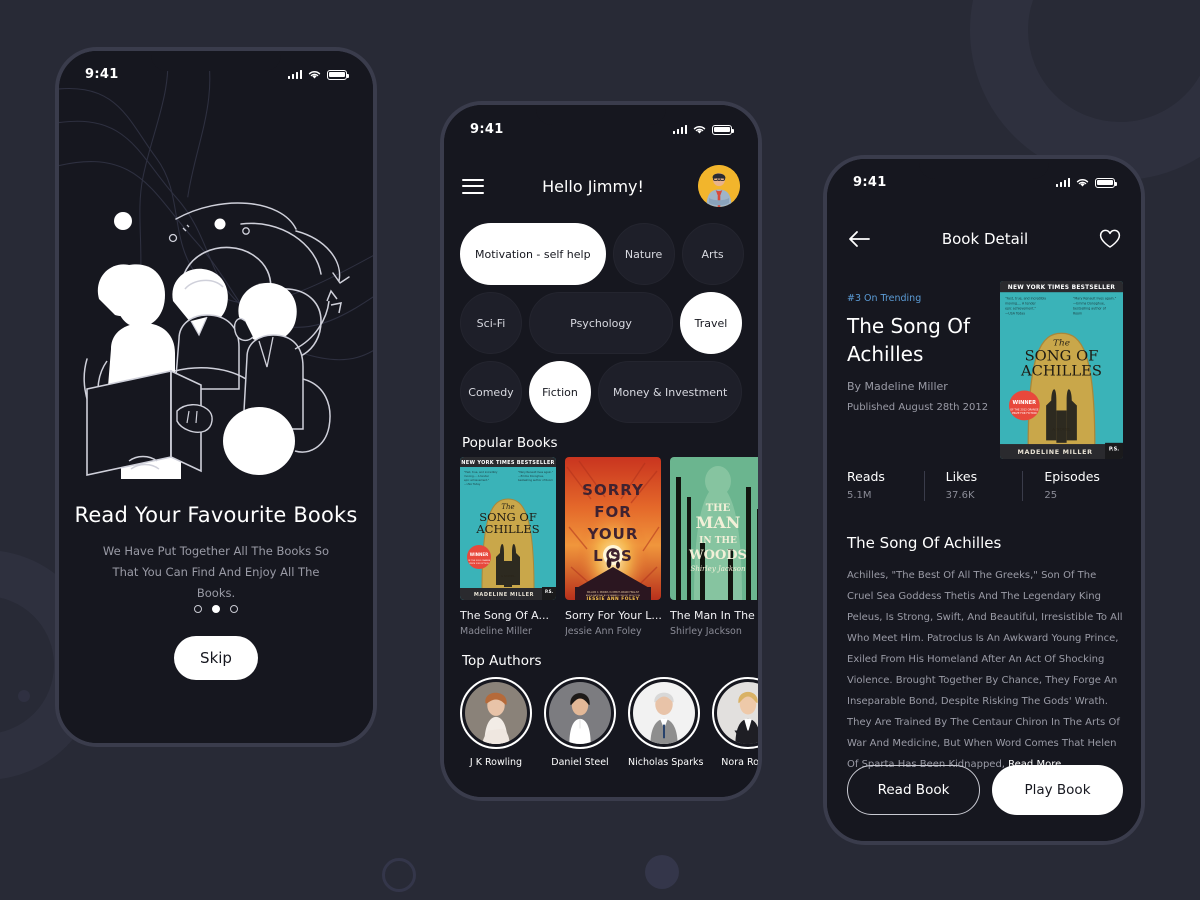 The height and width of the screenshot is (900, 1200). I want to click on chip-motivation-self-help: Motivation - self help, so click(533, 254).